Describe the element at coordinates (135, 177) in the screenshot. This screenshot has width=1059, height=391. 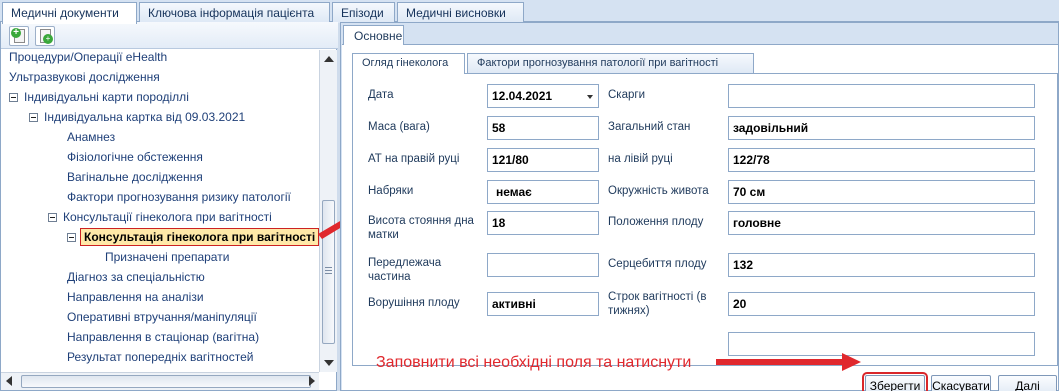
I see `tree-item-vaginal-exam: Вагінальне дослідження` at that location.